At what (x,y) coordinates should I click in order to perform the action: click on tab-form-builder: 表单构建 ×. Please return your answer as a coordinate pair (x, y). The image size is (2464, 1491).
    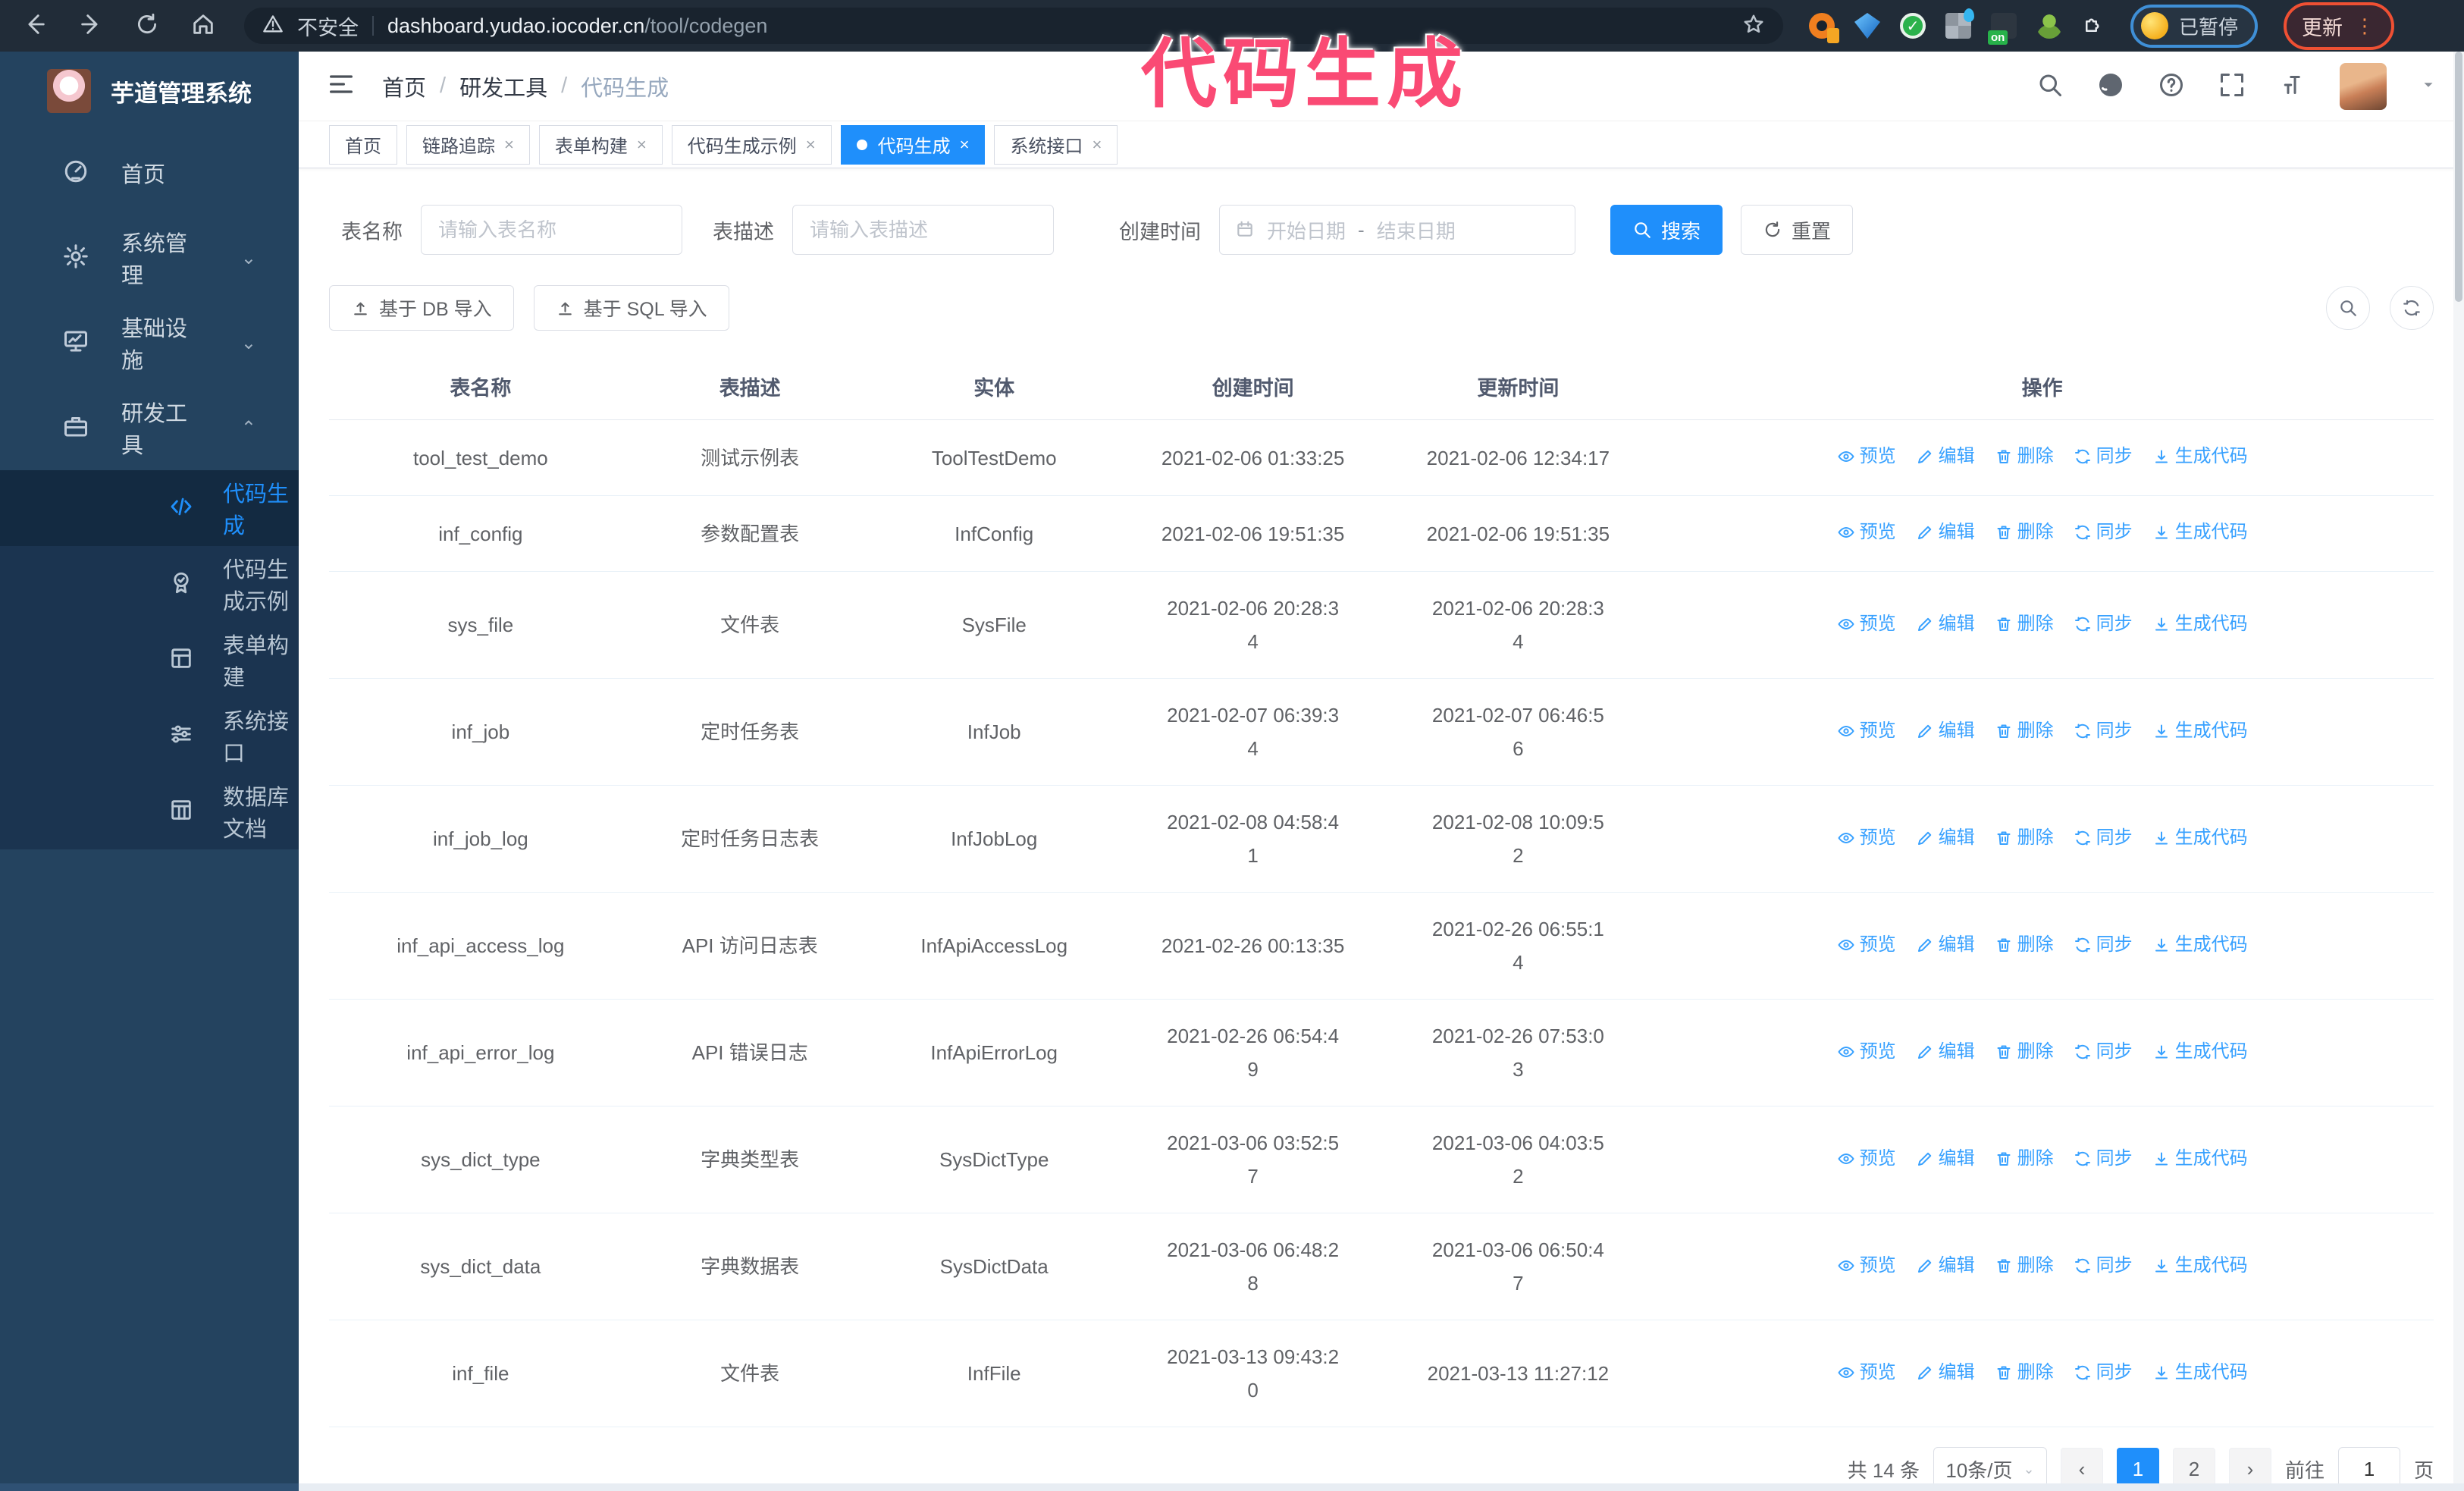
    Looking at the image, I should click on (601, 144).